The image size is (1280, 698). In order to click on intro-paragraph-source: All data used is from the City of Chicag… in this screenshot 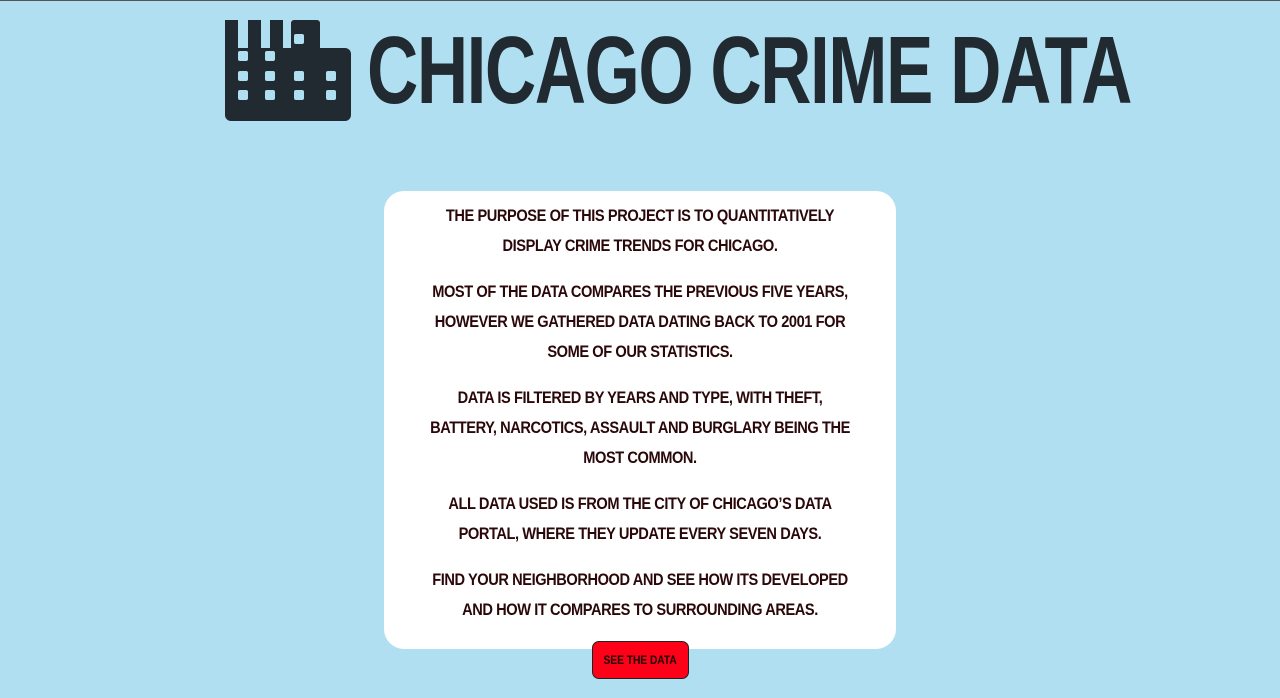, I will do `click(640, 518)`.